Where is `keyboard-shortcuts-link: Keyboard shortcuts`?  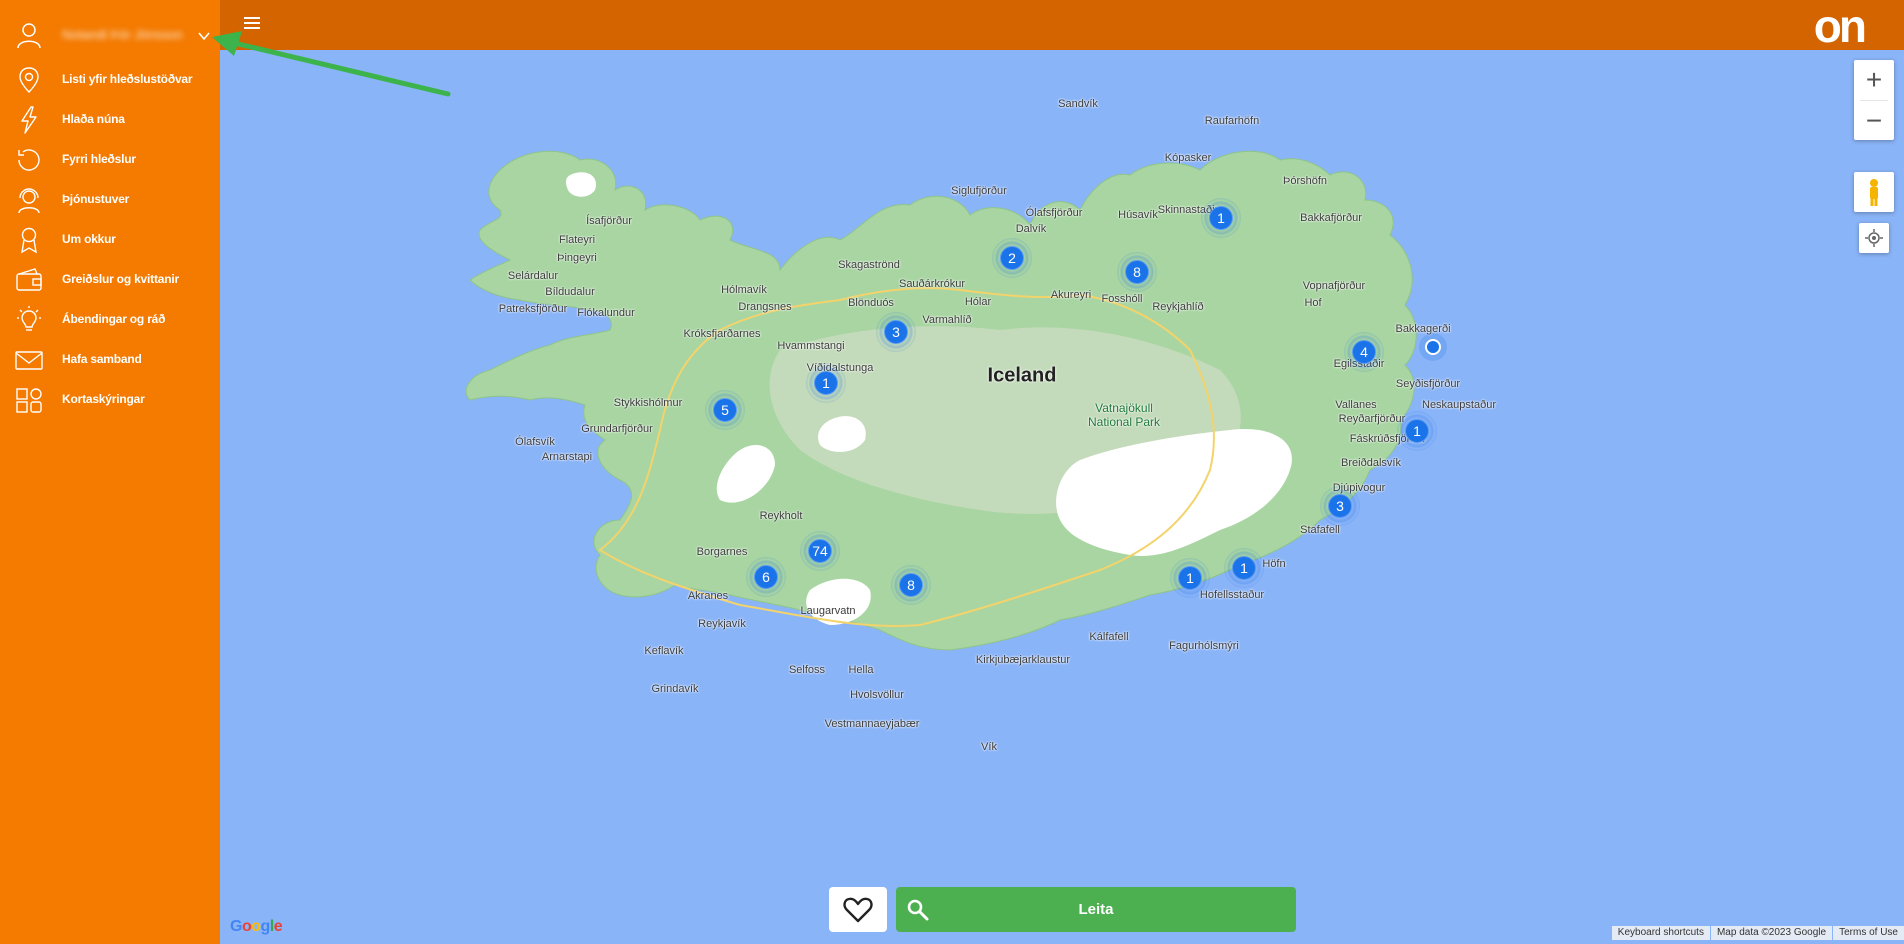 keyboard-shortcuts-link: Keyboard shortcuts is located at coordinates (1660, 933).